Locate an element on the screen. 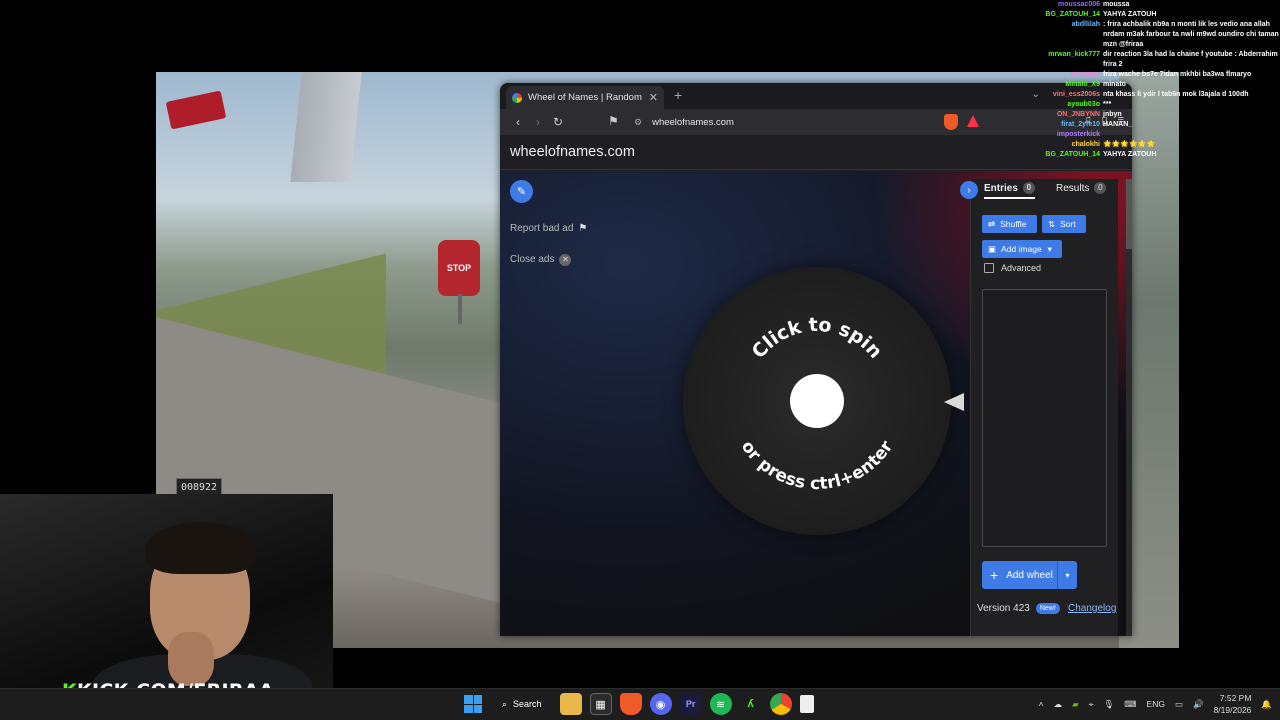  version-text: Version 423 is located at coordinates (1003, 608).